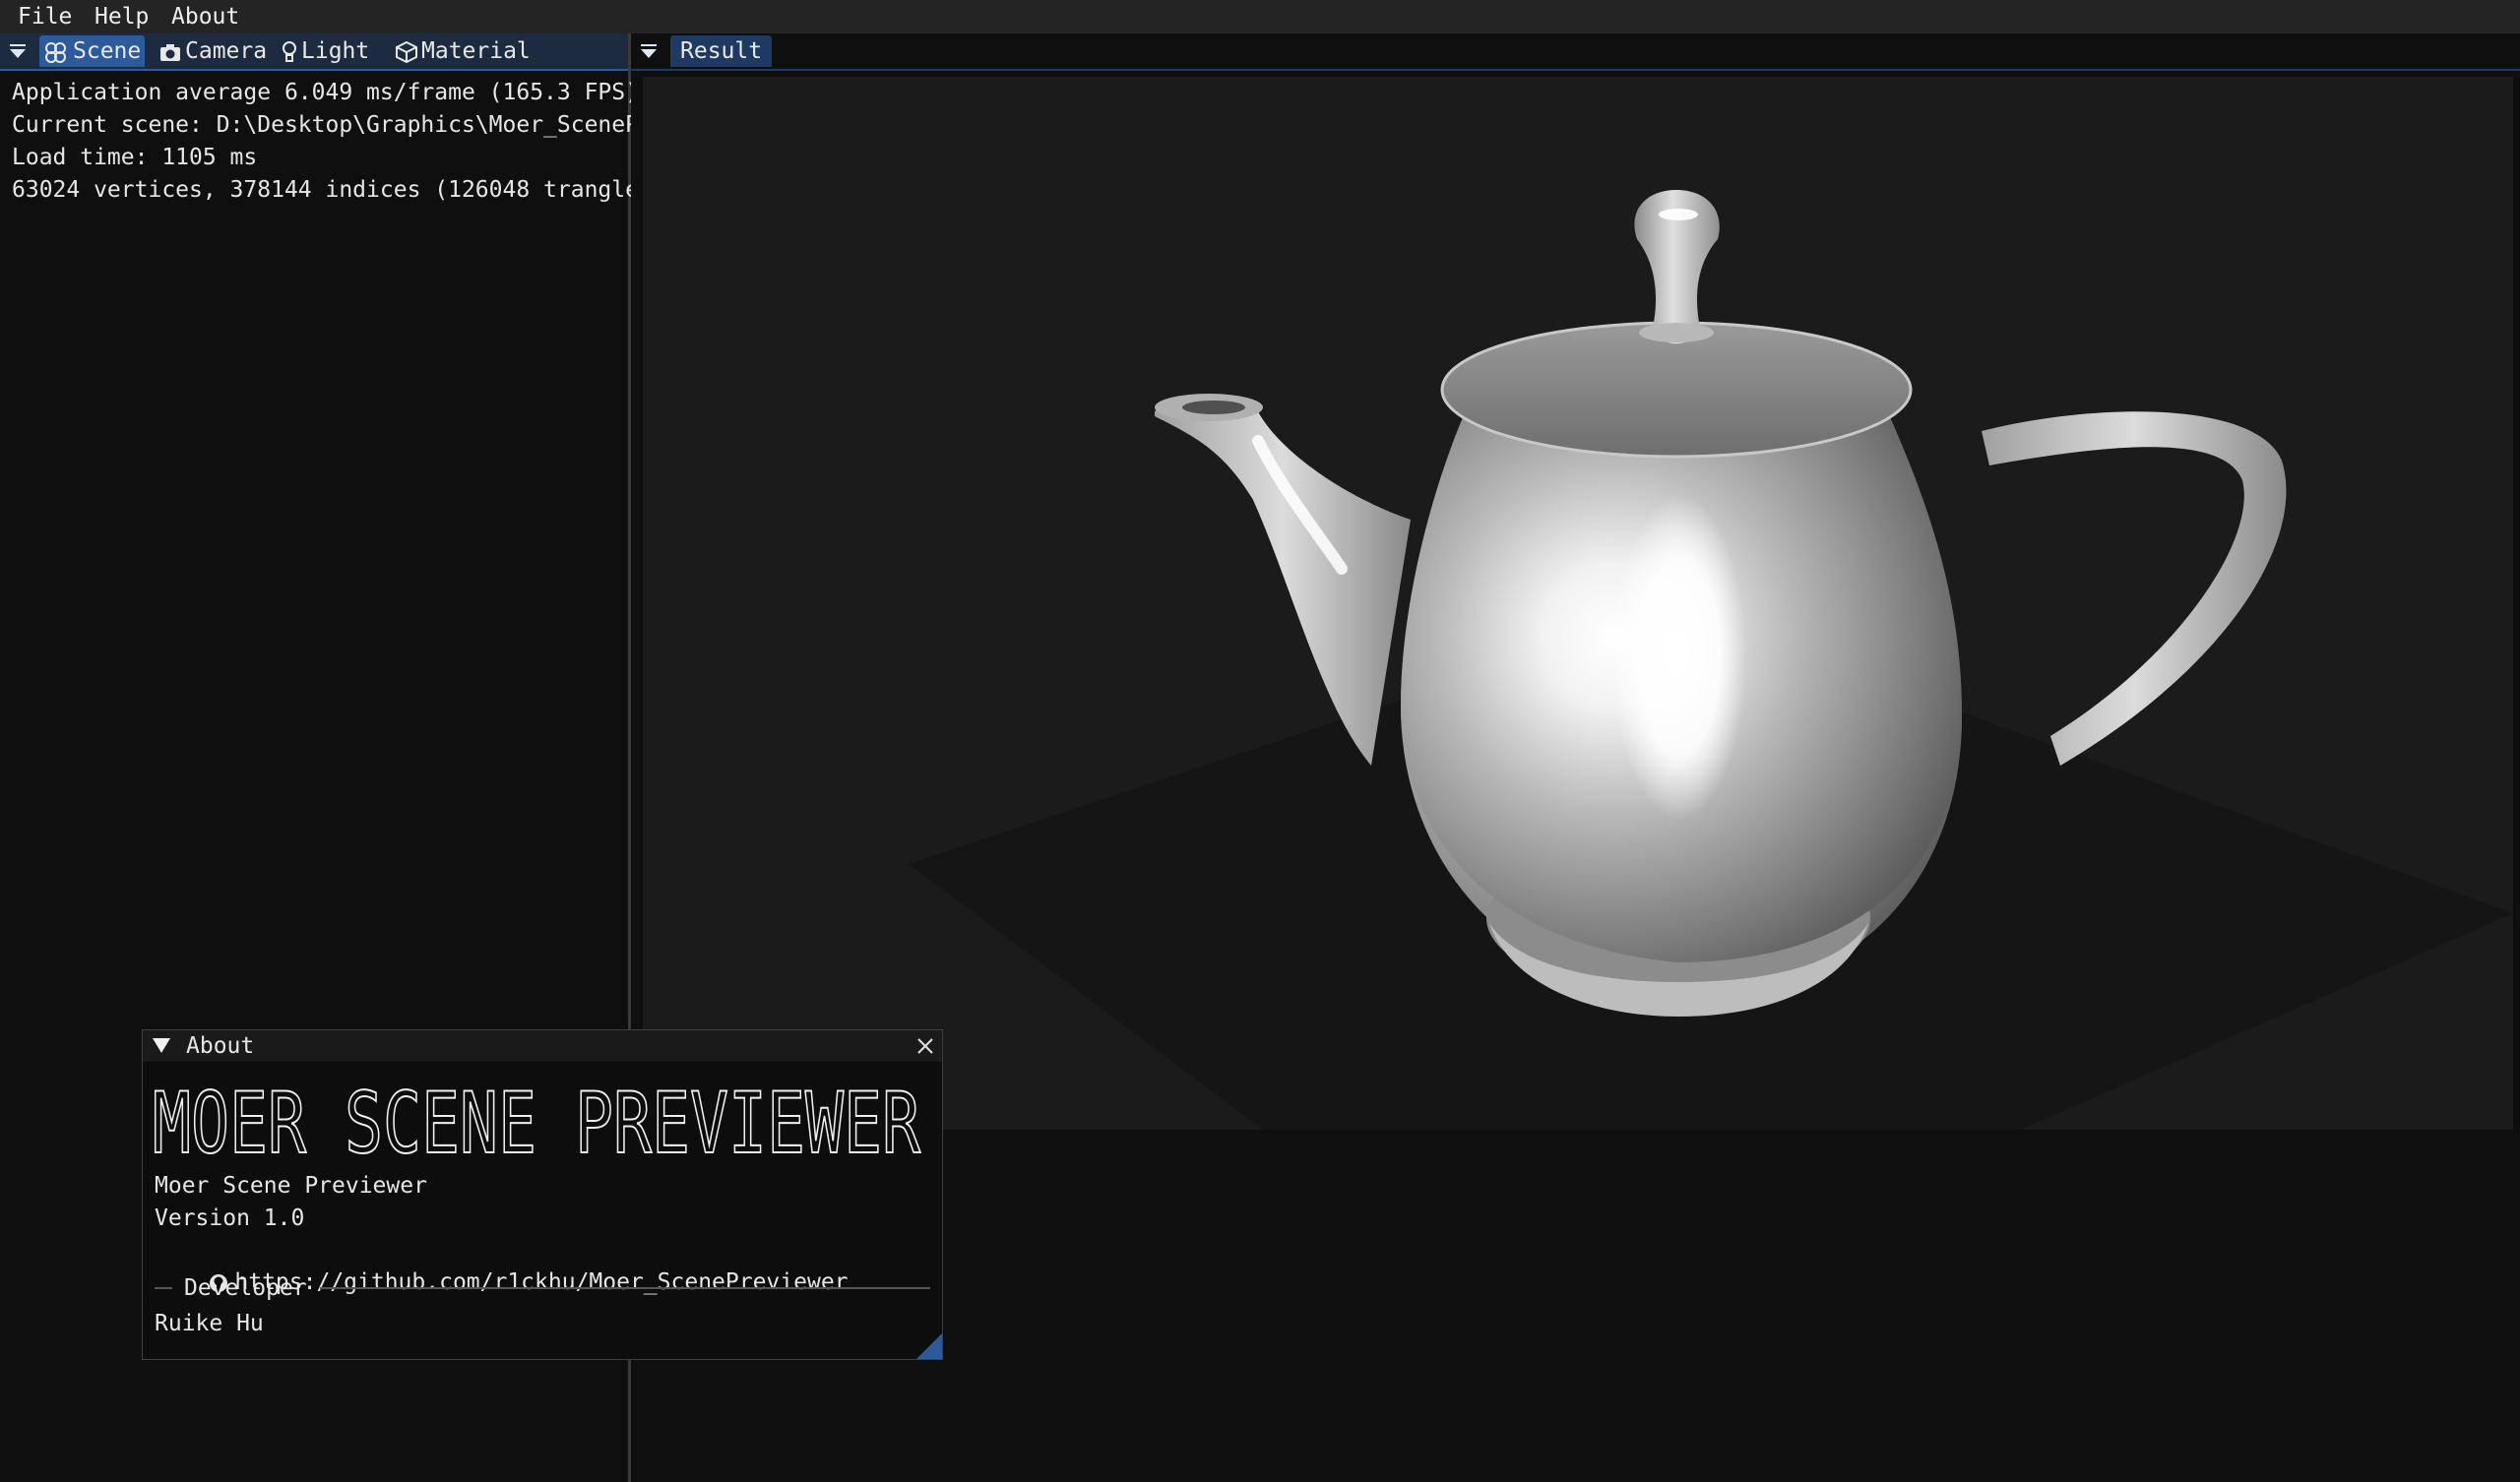 The height and width of the screenshot is (1482, 2520). I want to click on developer-separator: Developer, so click(543, 1288).